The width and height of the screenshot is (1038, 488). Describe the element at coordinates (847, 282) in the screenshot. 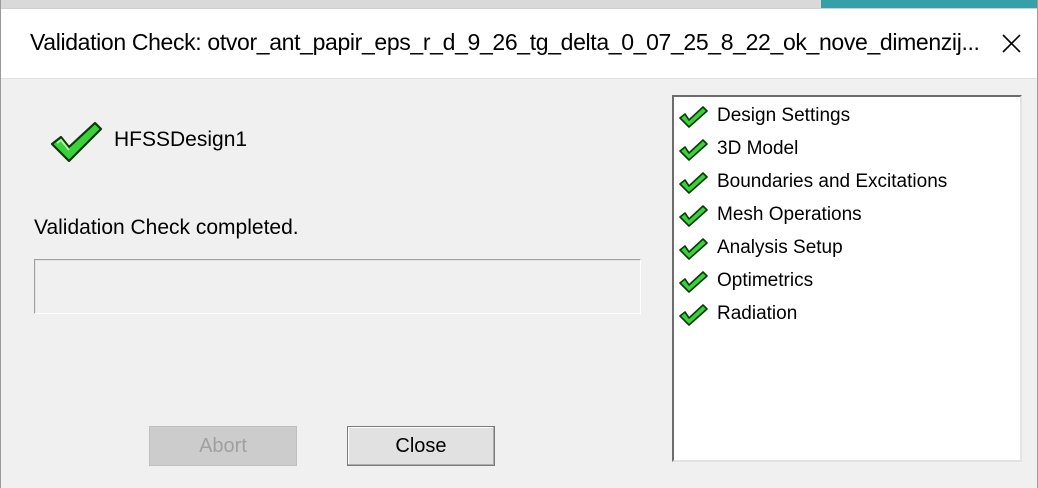

I see `list-item: Optimetrics` at that location.